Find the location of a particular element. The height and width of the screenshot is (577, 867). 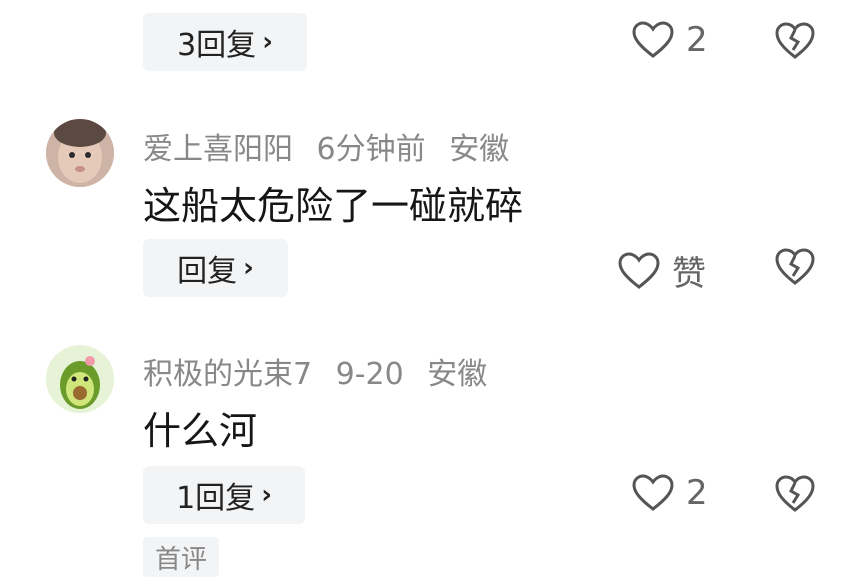

reply-button: 1回复 › is located at coordinates (224, 495).